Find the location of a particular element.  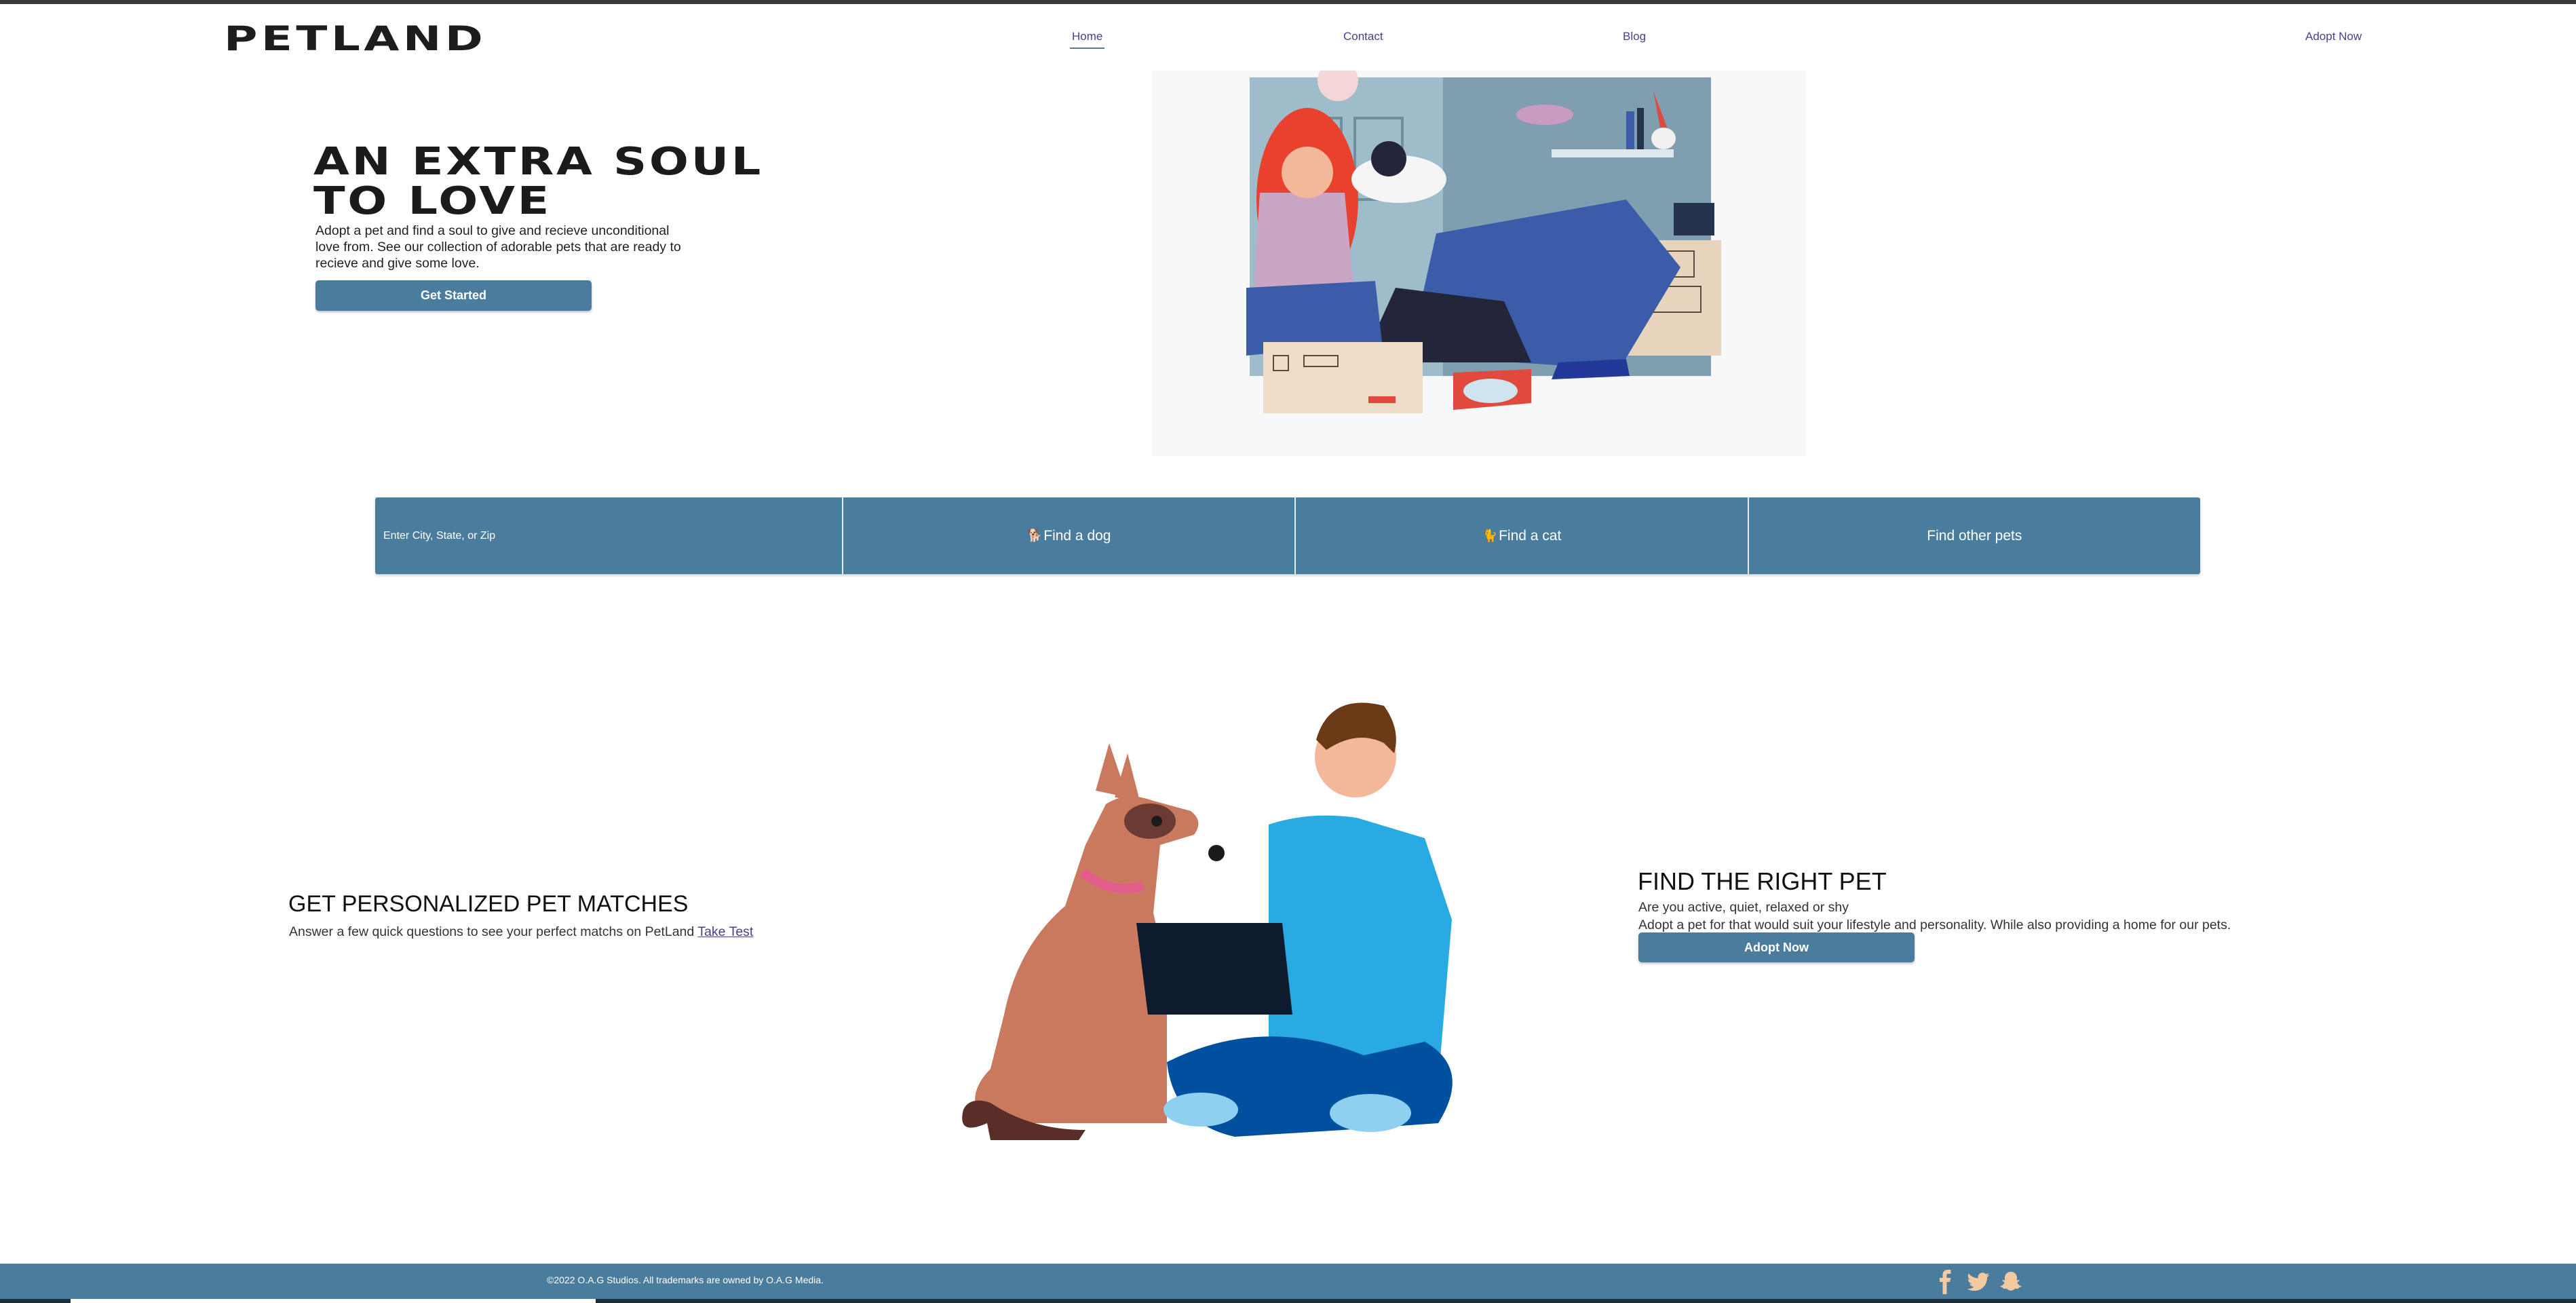

find-other-label: Find other pets is located at coordinates (1974, 535).